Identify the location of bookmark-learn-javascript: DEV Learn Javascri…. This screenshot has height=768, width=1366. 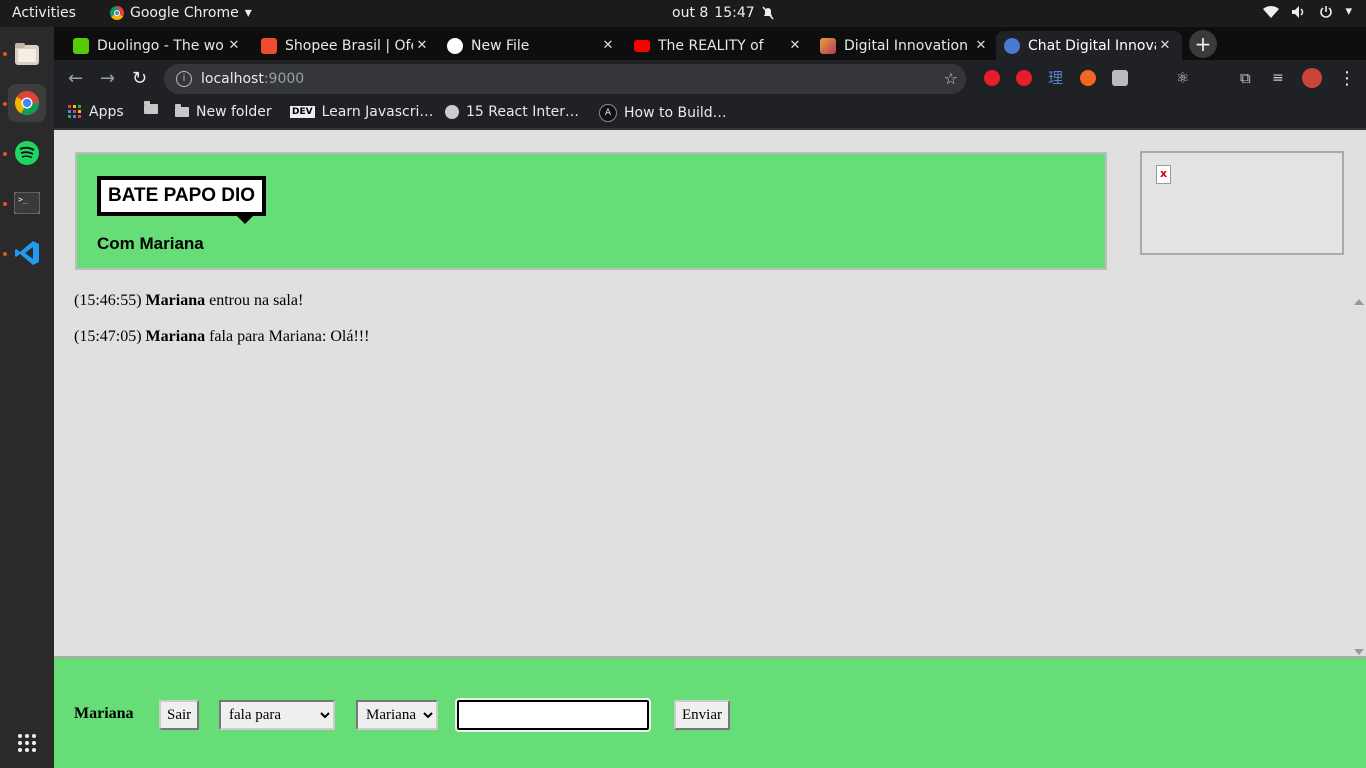
(361, 112).